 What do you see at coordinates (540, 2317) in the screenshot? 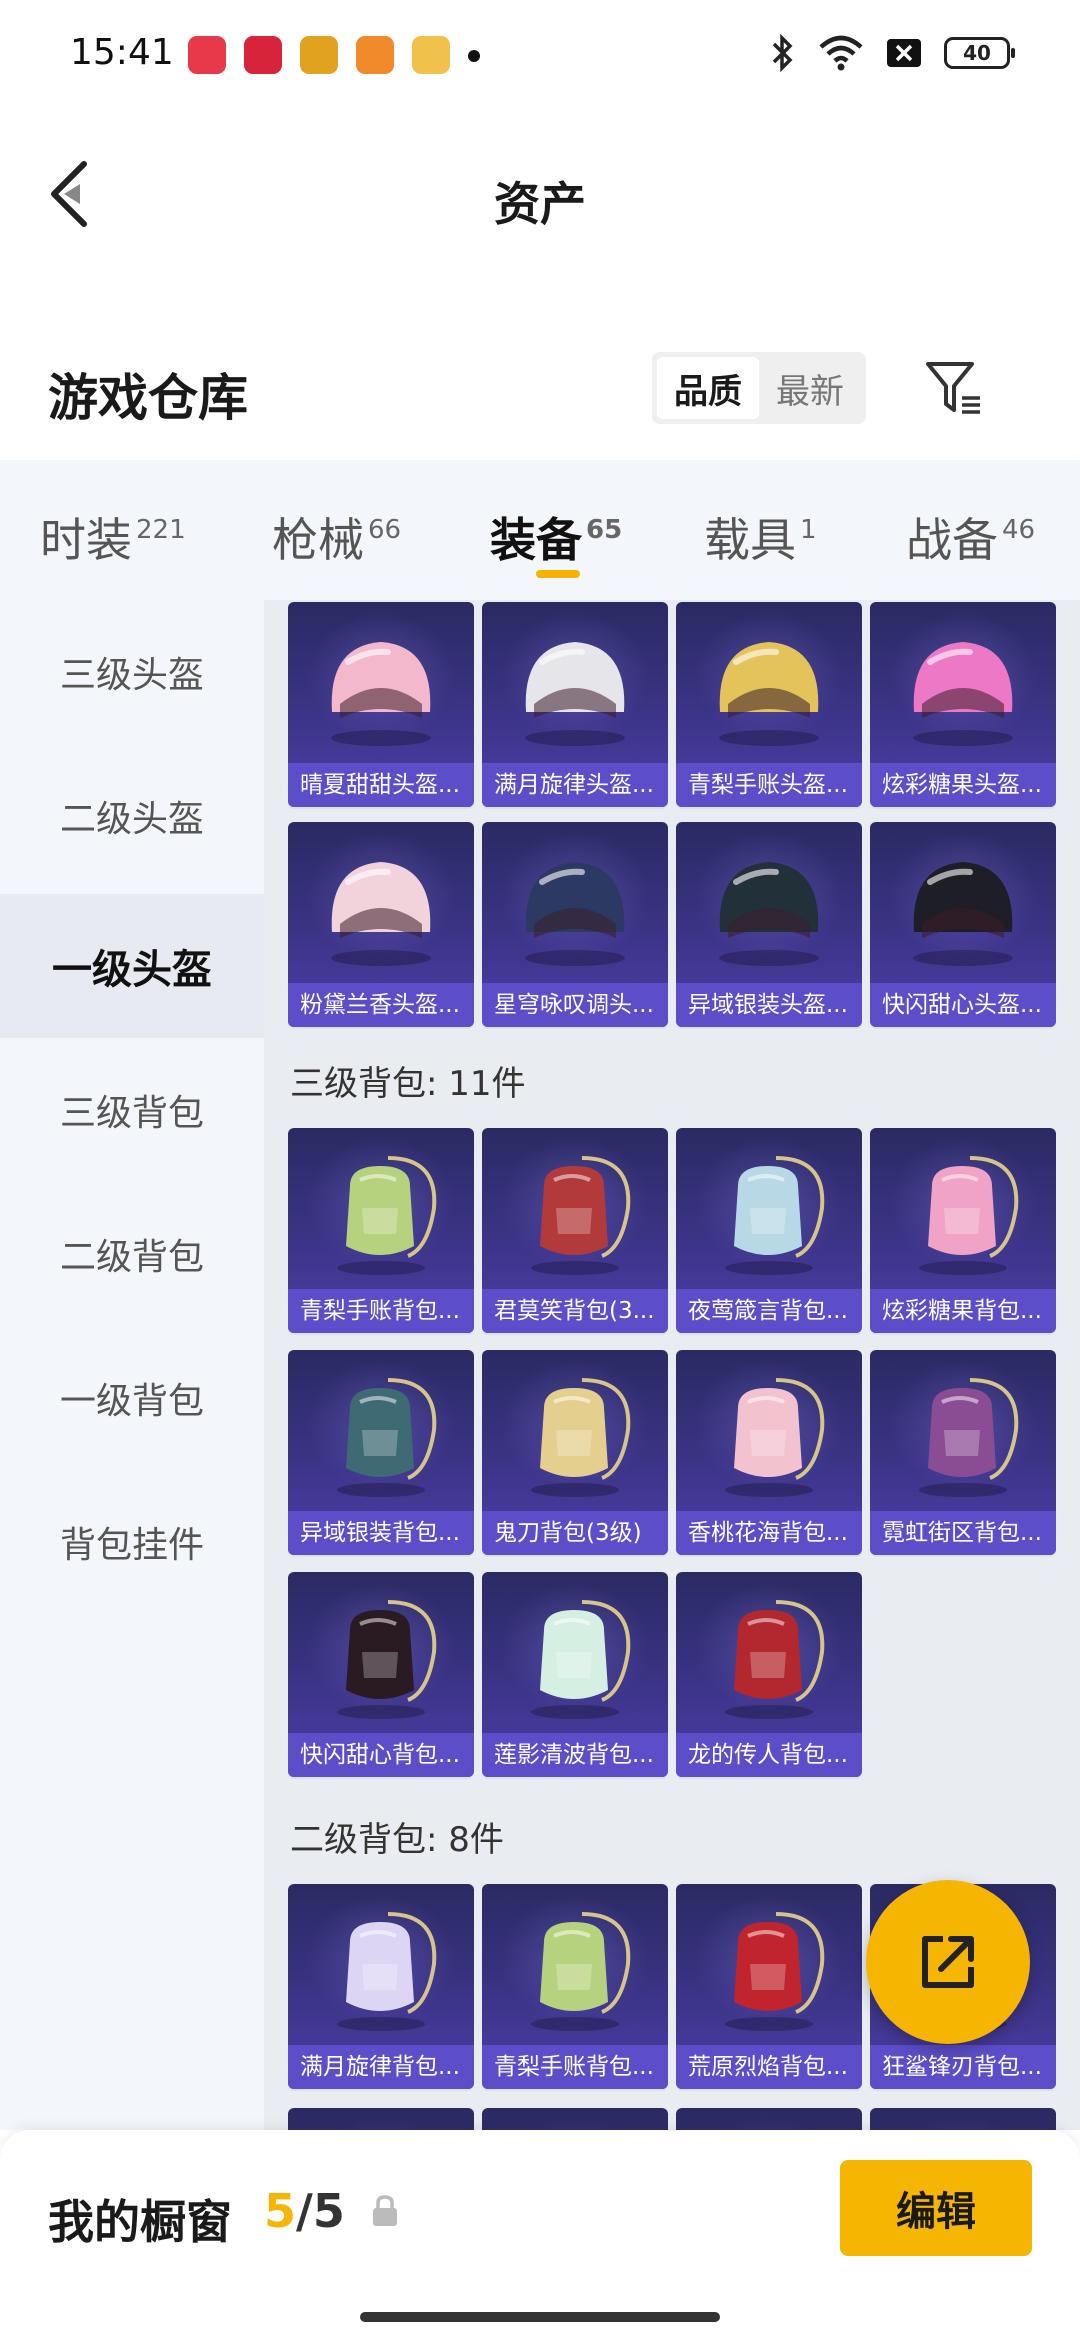
I see `home-indicator` at bounding box center [540, 2317].